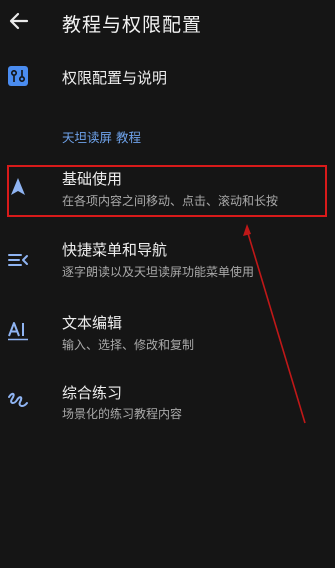  I want to click on menu-list-icon, so click(18, 260).